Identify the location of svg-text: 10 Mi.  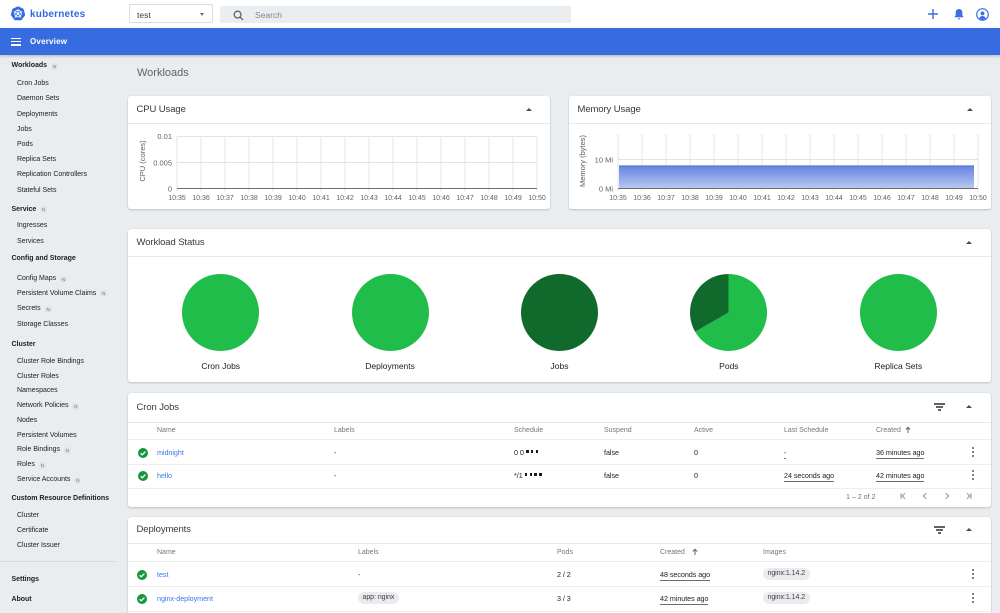
(604, 159).